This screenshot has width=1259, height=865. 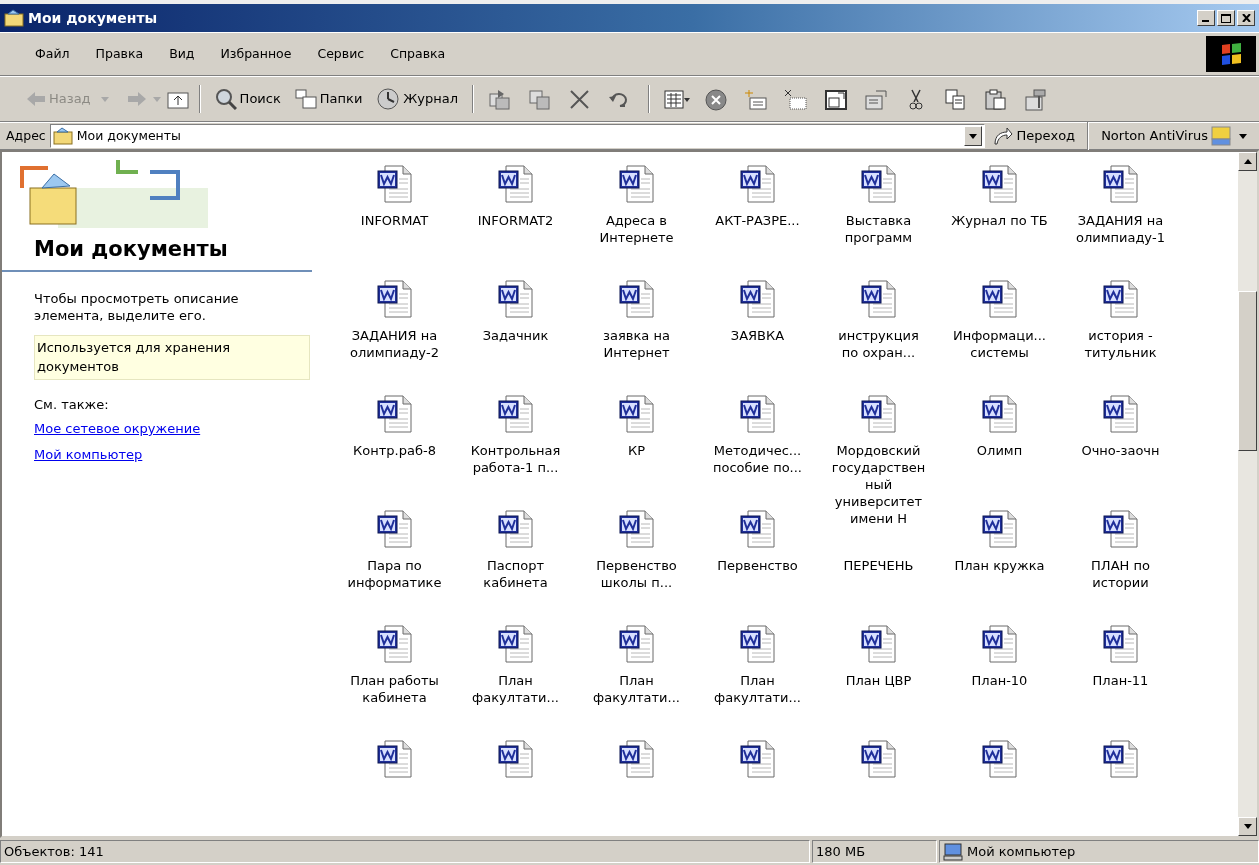 What do you see at coordinates (136, 99) in the screenshot?
I see `forward-arrow-icon` at bounding box center [136, 99].